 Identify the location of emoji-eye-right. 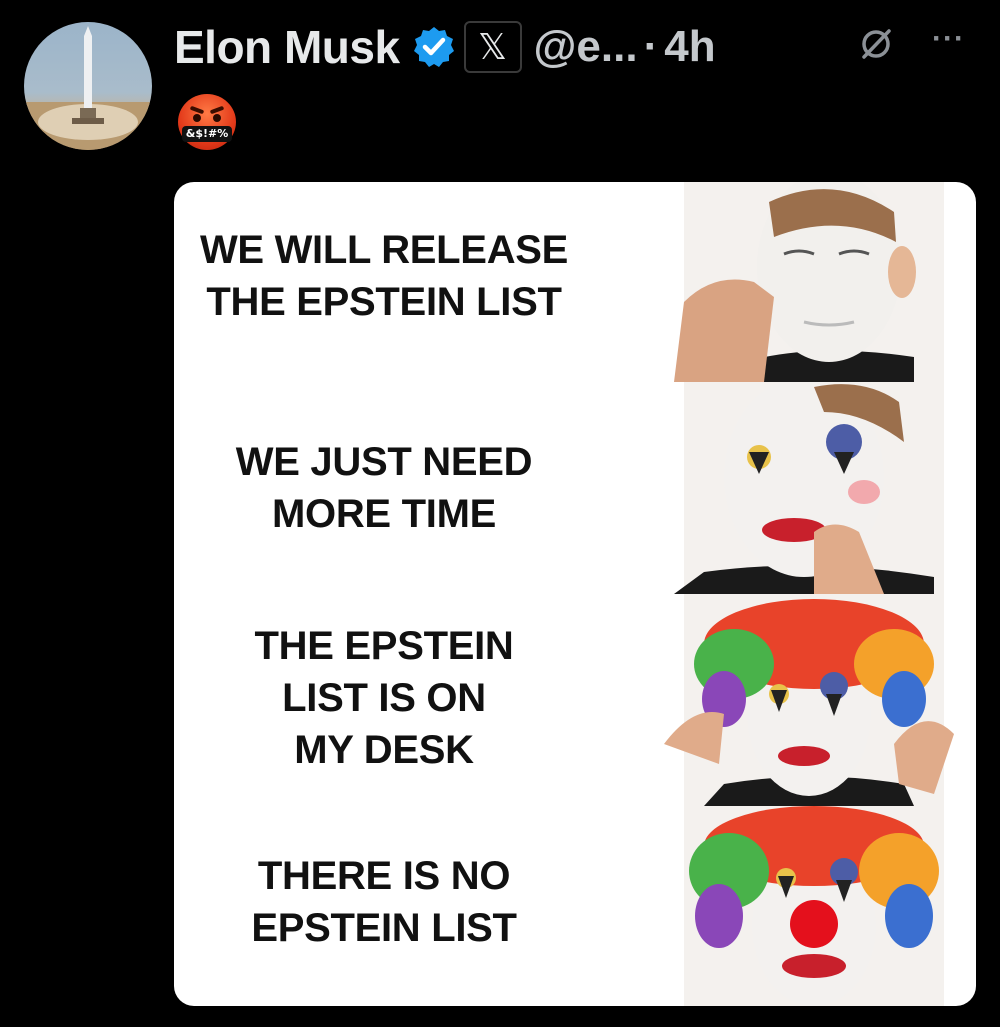
(217, 118).